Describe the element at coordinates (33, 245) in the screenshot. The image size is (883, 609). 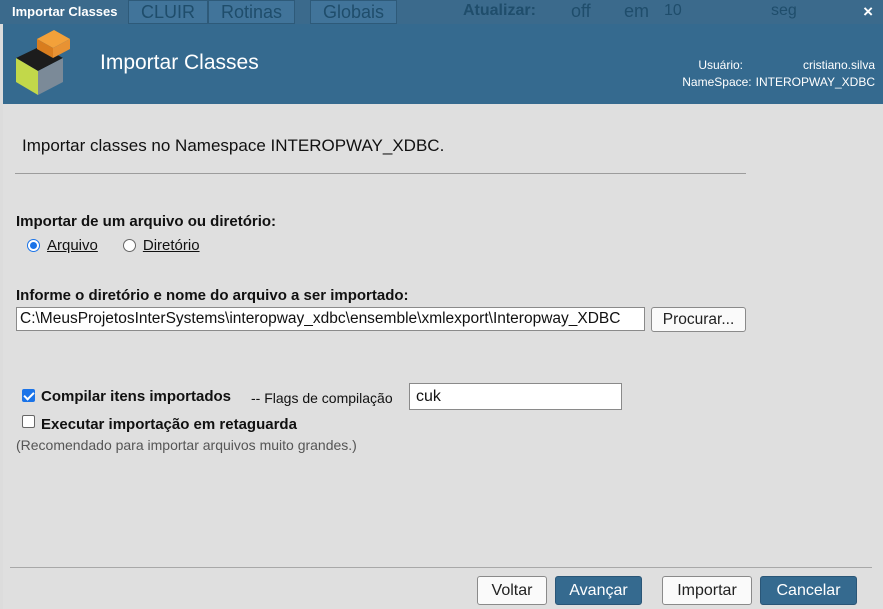
I see `radio-arquivo` at that location.